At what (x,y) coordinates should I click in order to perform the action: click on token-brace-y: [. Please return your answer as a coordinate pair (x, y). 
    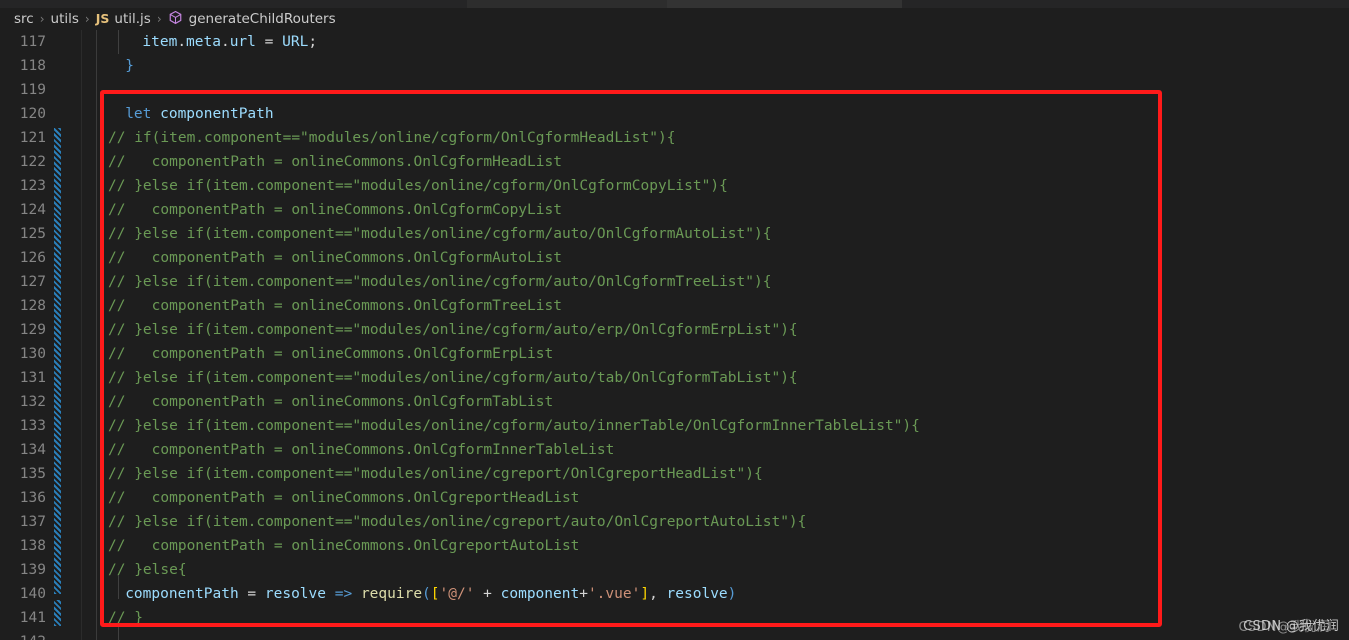
    Looking at the image, I should click on (435, 594).